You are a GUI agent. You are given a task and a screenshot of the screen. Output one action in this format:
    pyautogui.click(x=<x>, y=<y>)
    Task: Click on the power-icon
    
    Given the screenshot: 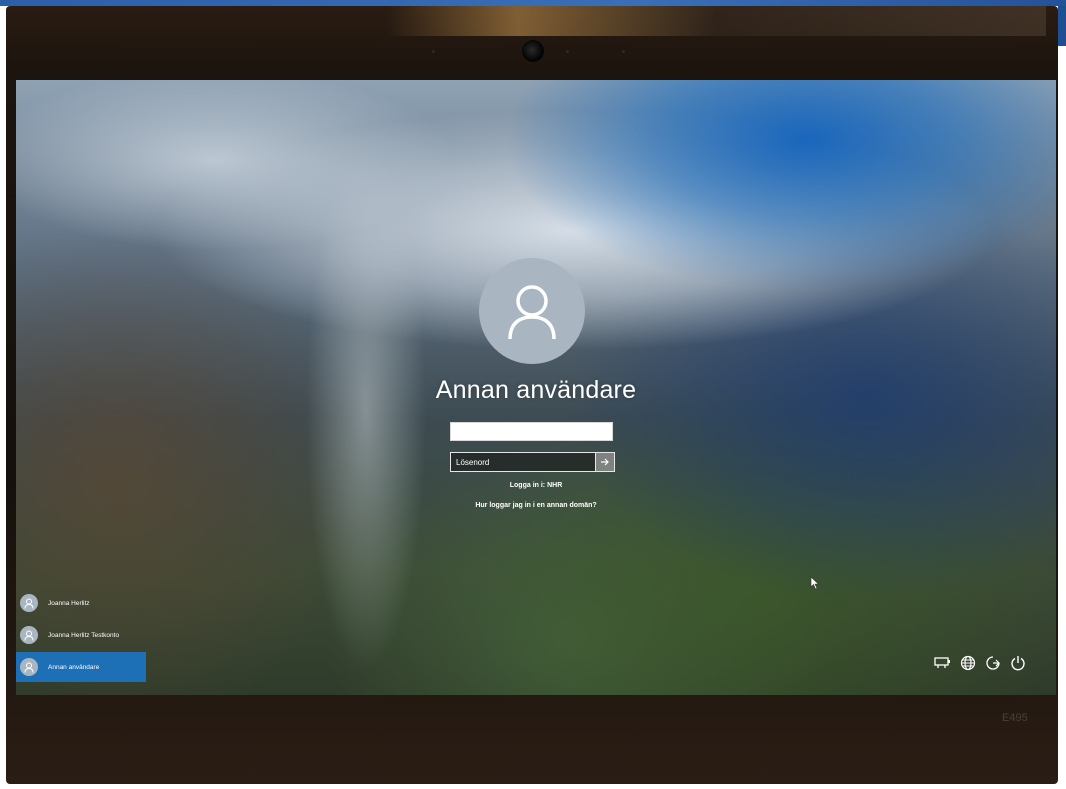 What is the action you would take?
    pyautogui.click(x=1017, y=662)
    